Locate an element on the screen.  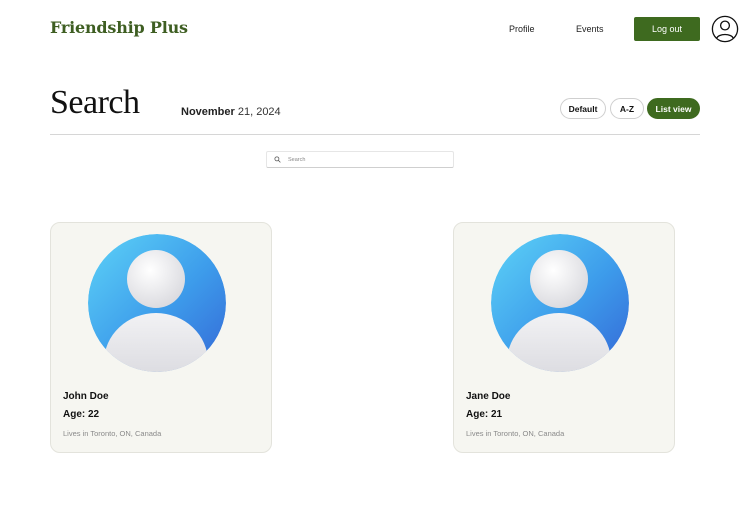
brand-logo: Friendship Plus is located at coordinates (119, 27).